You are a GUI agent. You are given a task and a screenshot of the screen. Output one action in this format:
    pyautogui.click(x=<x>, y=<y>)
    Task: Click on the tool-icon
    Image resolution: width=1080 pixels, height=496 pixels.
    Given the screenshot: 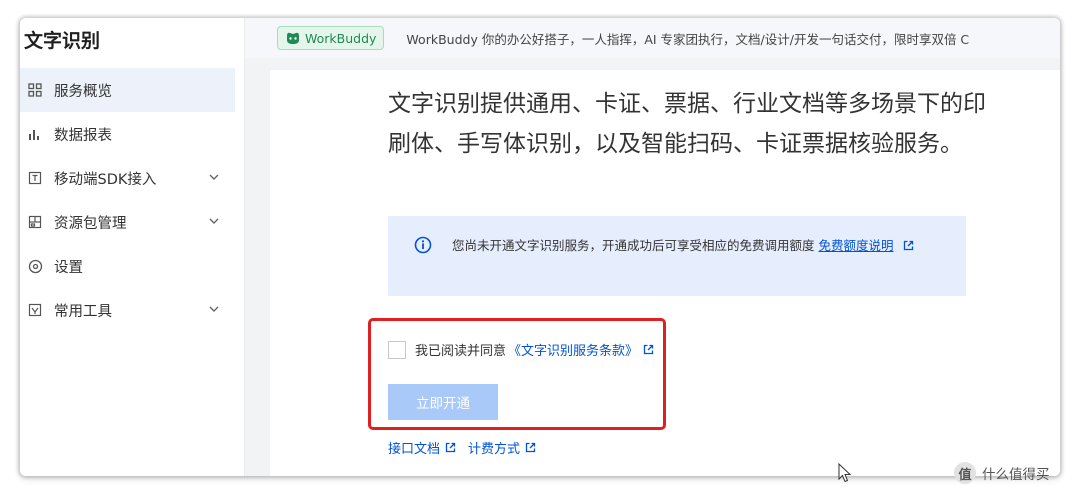 What is the action you would take?
    pyautogui.click(x=35, y=310)
    